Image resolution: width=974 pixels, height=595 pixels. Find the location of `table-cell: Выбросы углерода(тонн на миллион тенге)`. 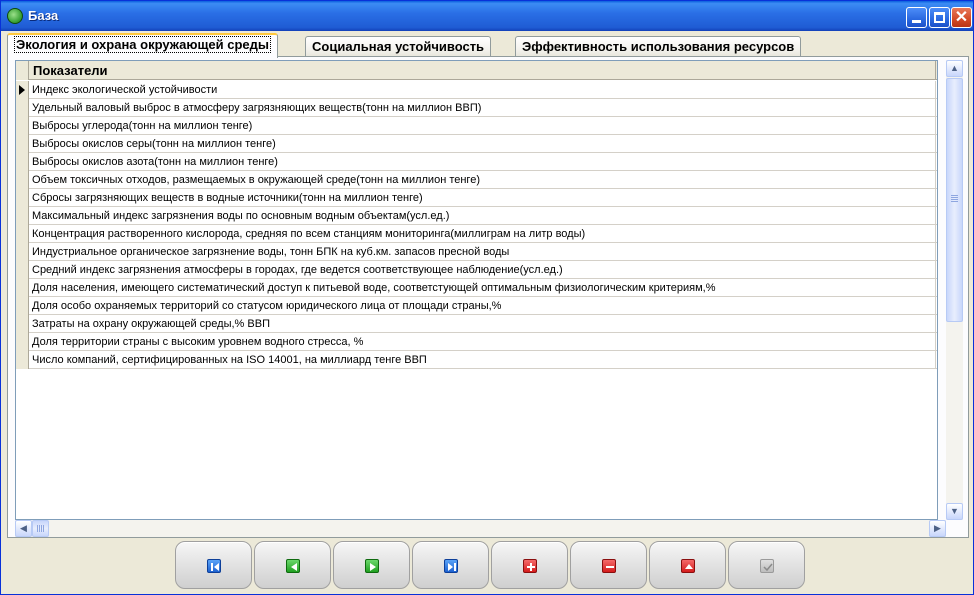

table-cell: Выбросы углерода(тонн на миллион тенге) is located at coordinates (483, 126).